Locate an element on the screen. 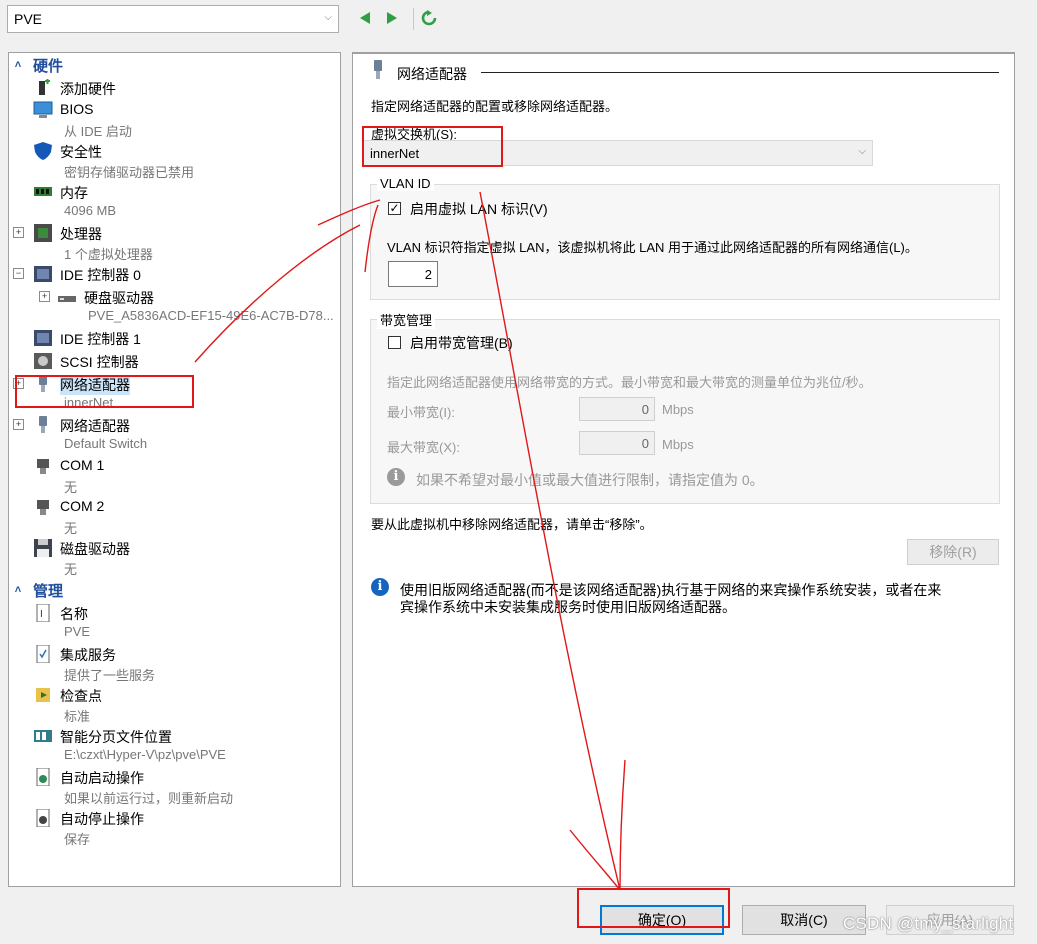  scsi-controller-icon is located at coordinates (43, 361).